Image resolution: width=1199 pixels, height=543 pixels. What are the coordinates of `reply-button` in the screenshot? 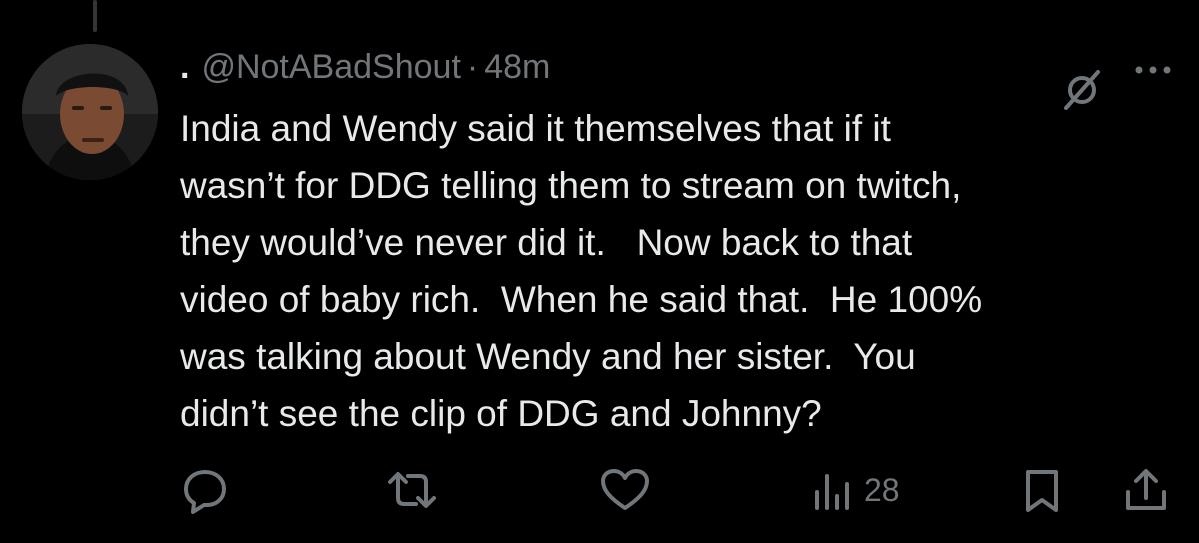 It's located at (205, 490).